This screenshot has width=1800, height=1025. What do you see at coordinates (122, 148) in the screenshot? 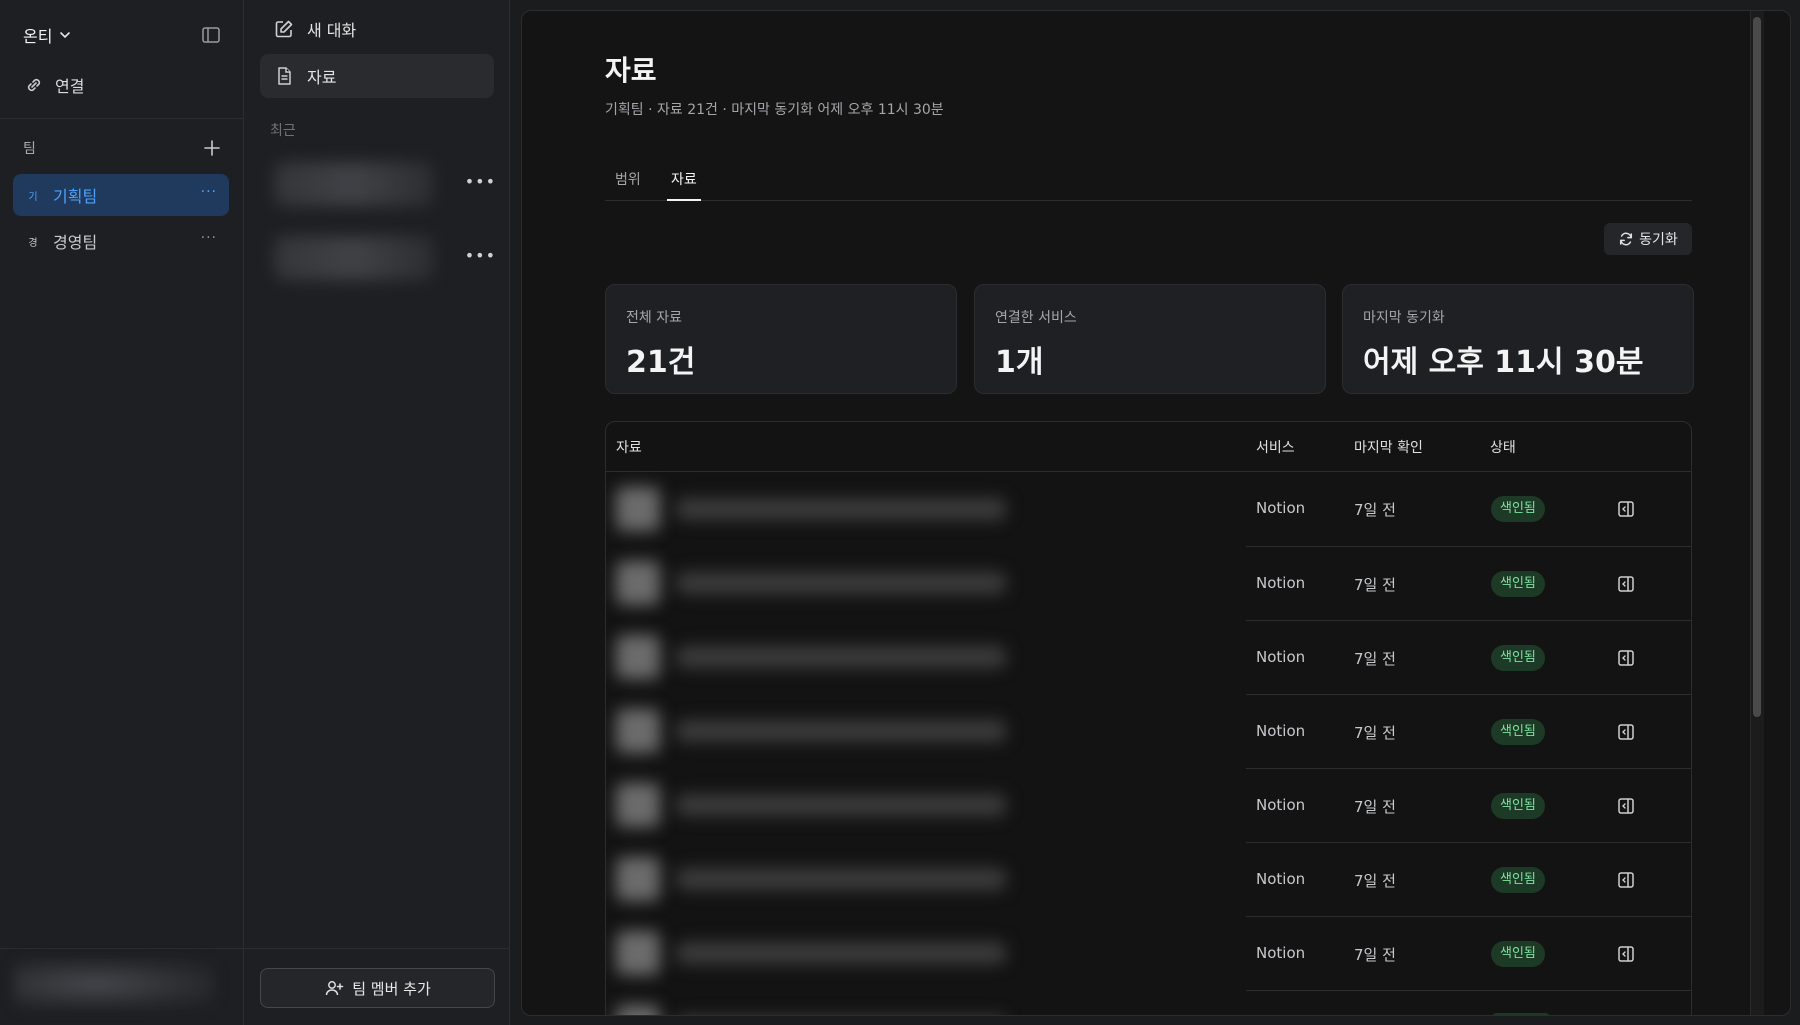
I see `team-section-header: 팀` at bounding box center [122, 148].